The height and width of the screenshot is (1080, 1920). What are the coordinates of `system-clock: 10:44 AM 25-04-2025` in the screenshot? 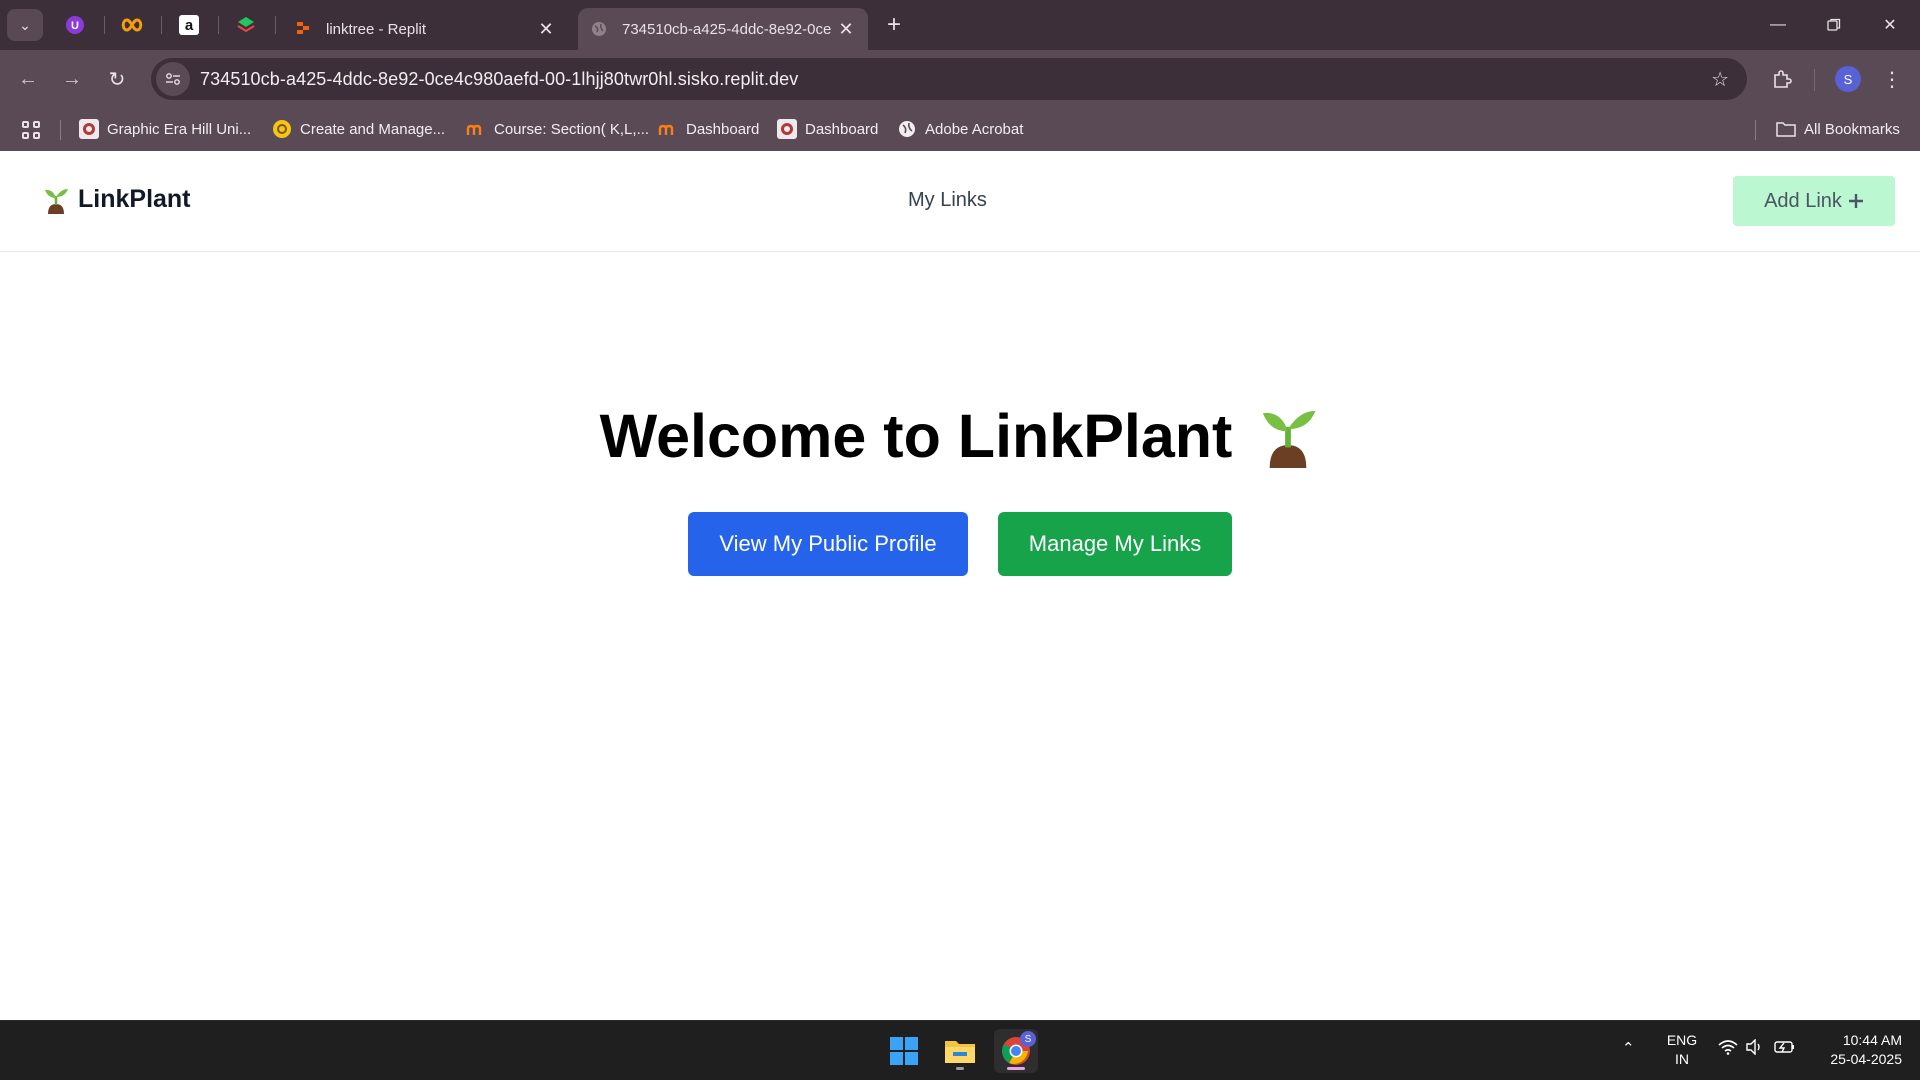 It's located at (1856, 1050).